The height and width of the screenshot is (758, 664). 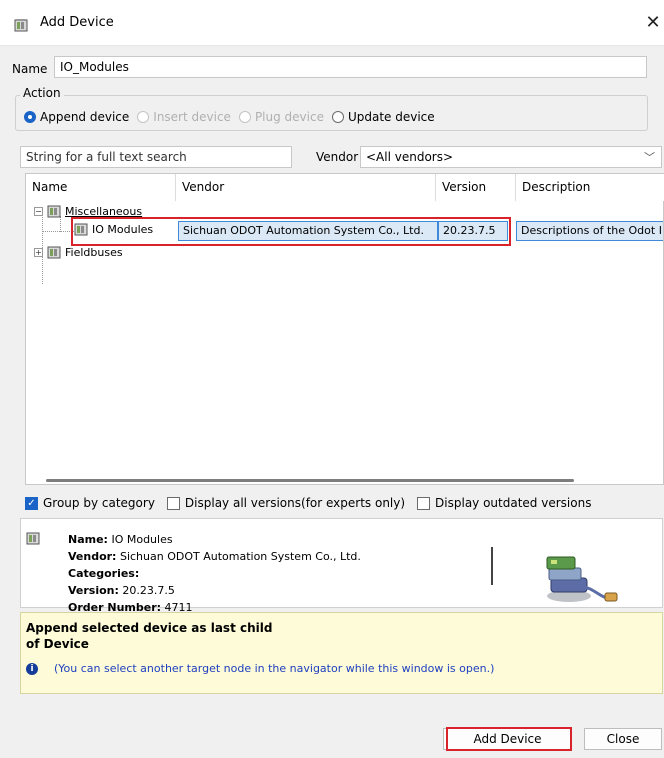 What do you see at coordinates (350, 67) in the screenshot?
I see `name-input: IO_Modules` at bounding box center [350, 67].